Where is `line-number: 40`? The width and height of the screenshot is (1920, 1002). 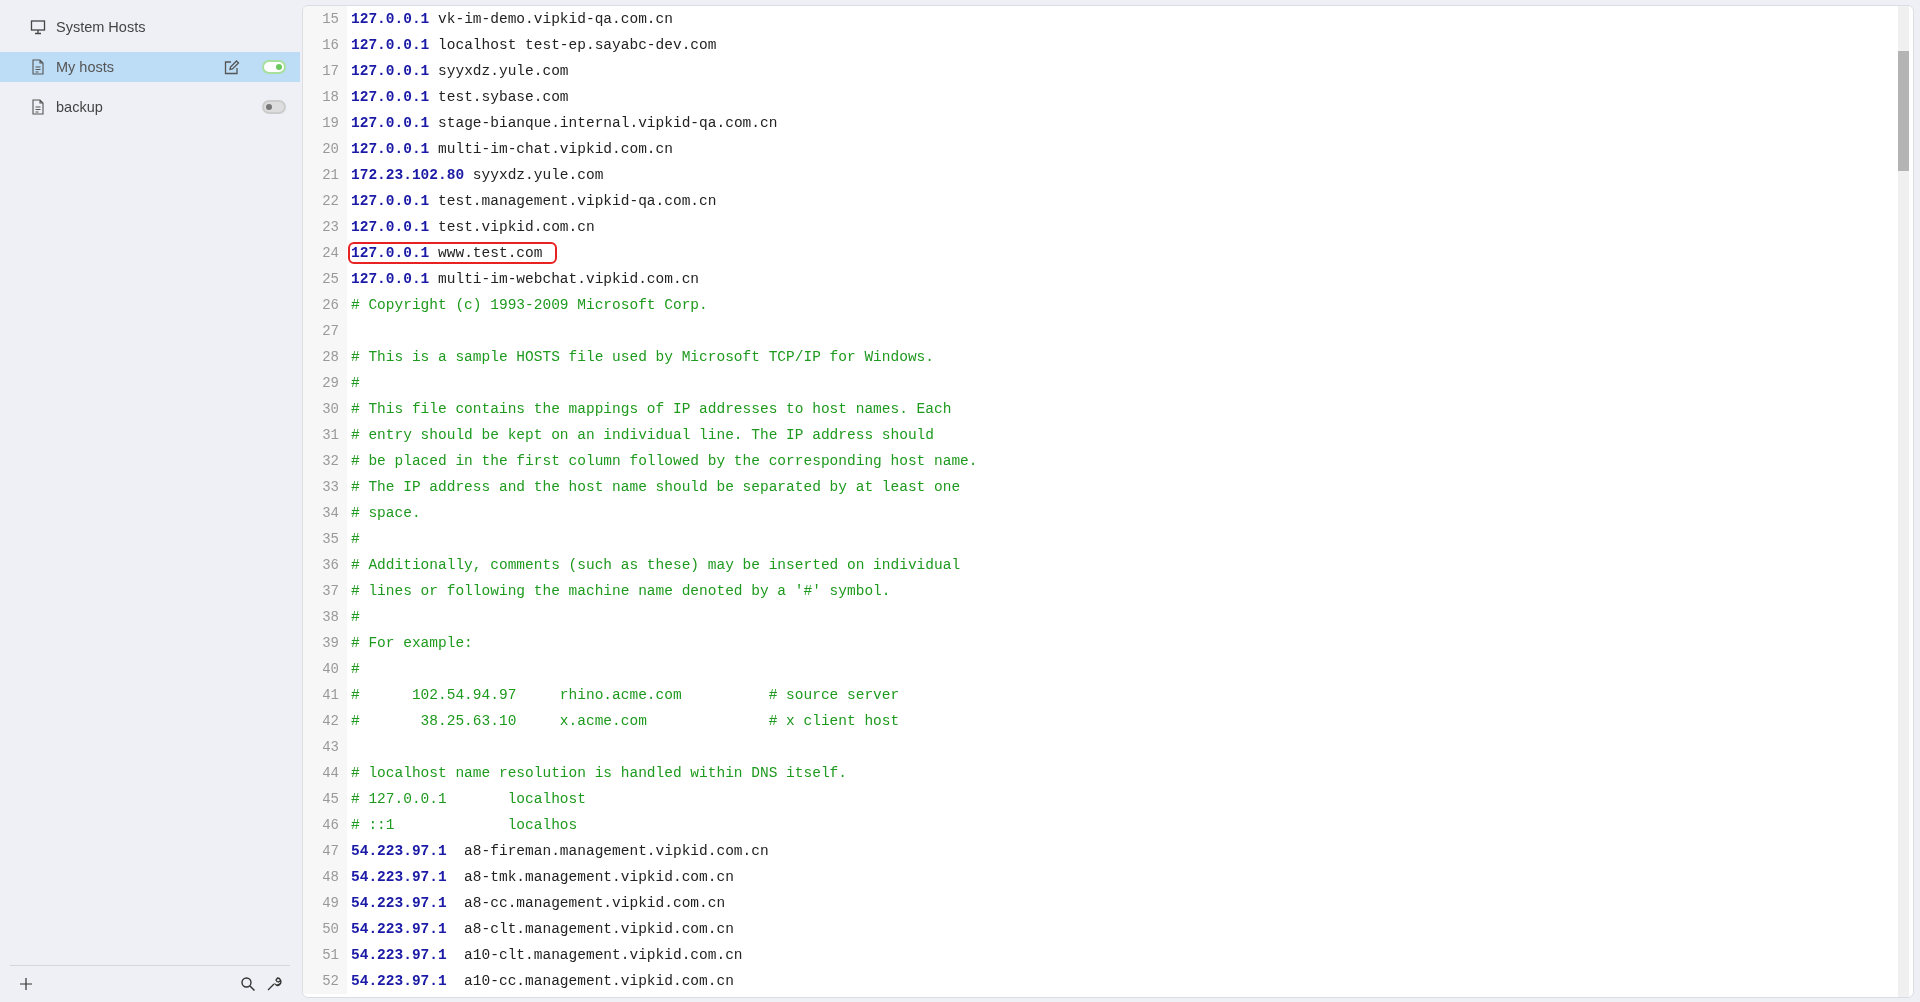 line-number: 40 is located at coordinates (325, 669).